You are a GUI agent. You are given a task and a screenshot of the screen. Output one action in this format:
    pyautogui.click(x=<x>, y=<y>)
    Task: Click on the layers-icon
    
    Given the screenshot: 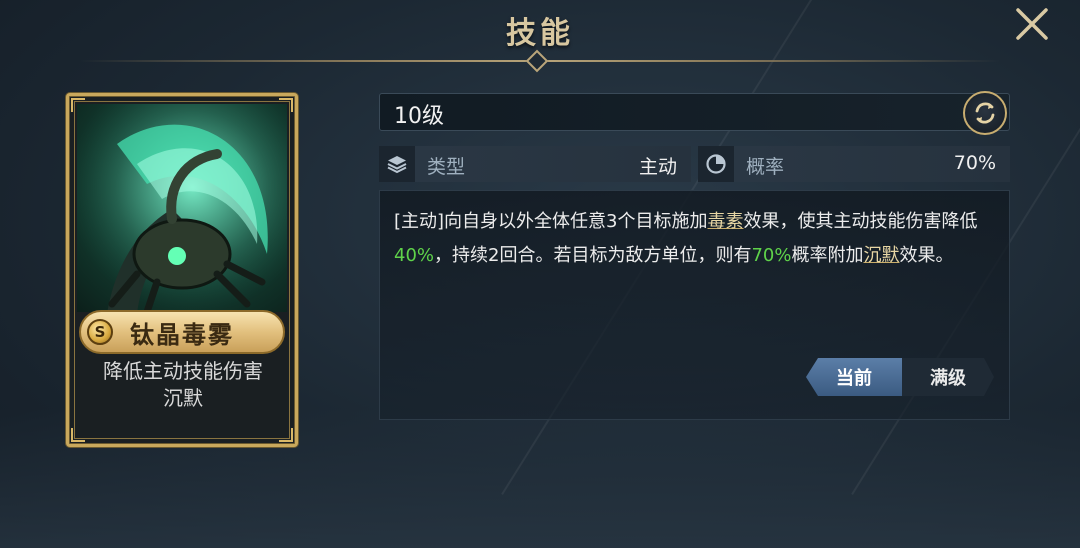 What is the action you would take?
    pyautogui.click(x=397, y=164)
    